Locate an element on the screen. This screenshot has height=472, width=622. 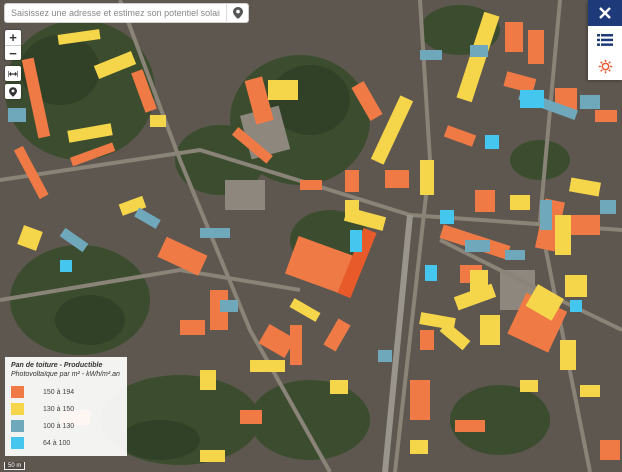
measure-button is located at coordinates (13, 73).